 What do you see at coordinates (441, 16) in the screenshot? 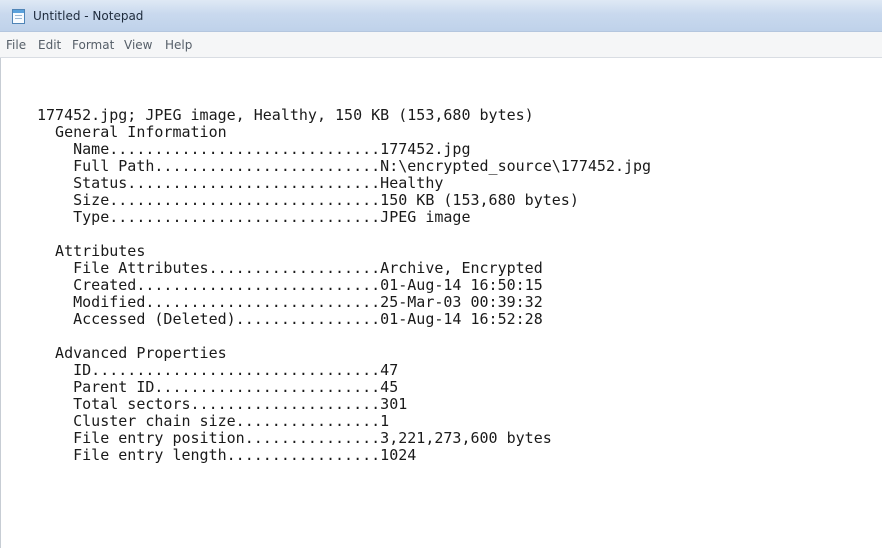
I see `title-bar: Untitled - Notepad` at bounding box center [441, 16].